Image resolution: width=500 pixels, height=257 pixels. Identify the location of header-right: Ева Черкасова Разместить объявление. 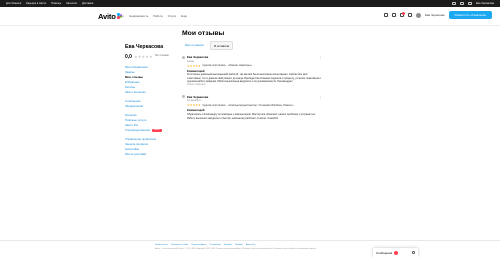
(438, 15).